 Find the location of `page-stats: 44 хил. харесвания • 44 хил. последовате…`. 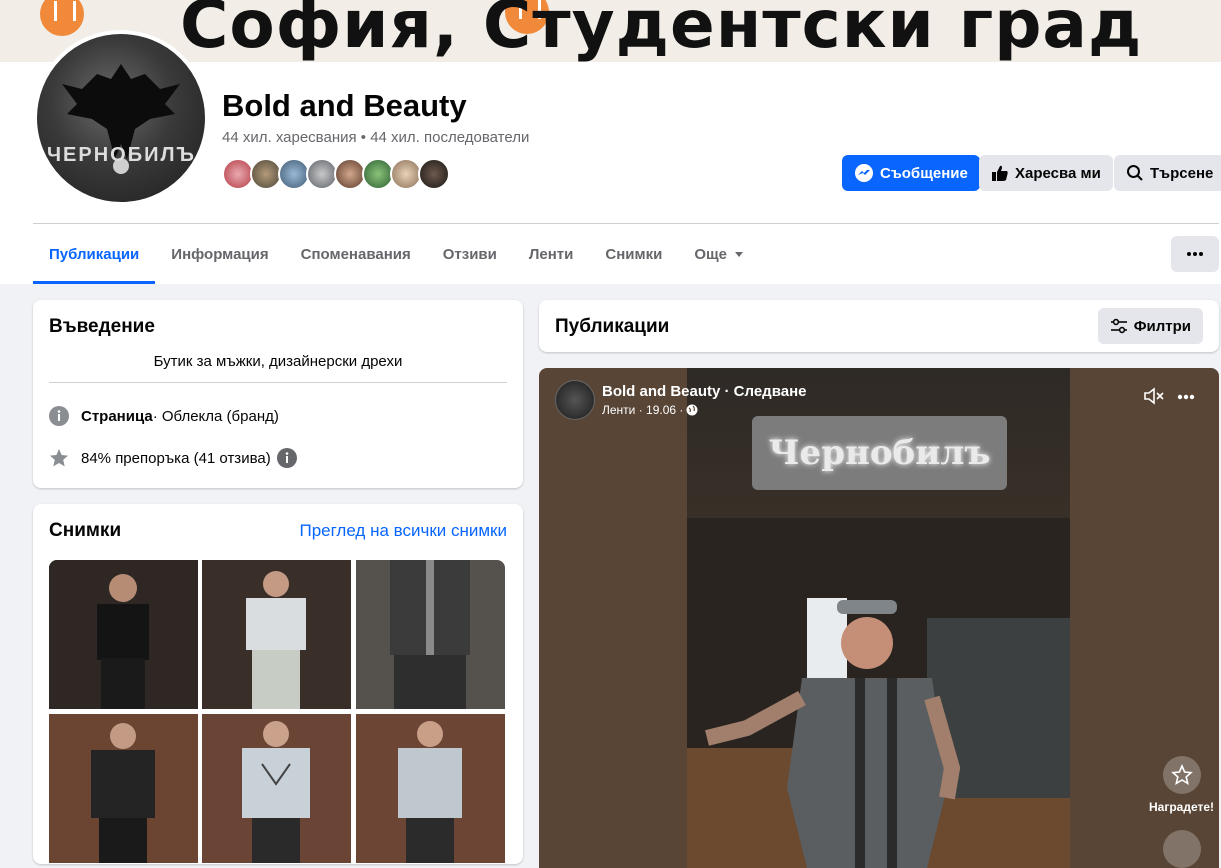

page-stats: 44 хил. харесвания • 44 хил. последовате… is located at coordinates (375, 137).